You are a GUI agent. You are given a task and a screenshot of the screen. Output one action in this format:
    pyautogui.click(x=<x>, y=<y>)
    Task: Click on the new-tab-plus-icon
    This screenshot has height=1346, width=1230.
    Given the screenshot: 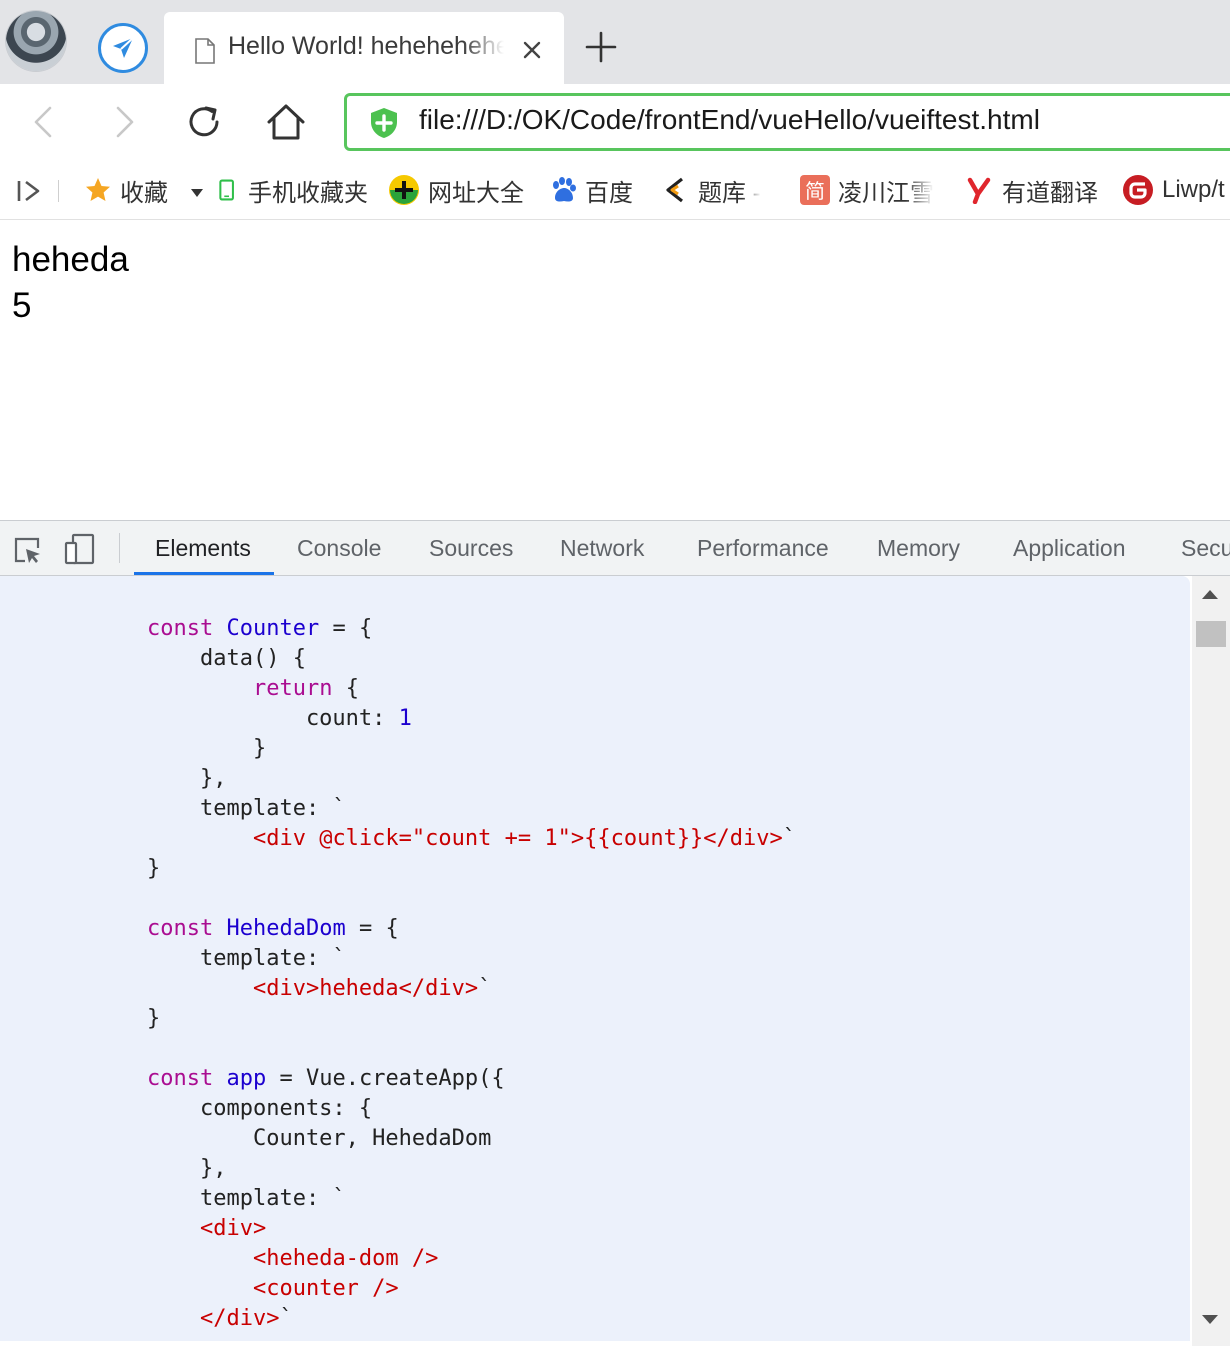 What is the action you would take?
    pyautogui.click(x=601, y=47)
    